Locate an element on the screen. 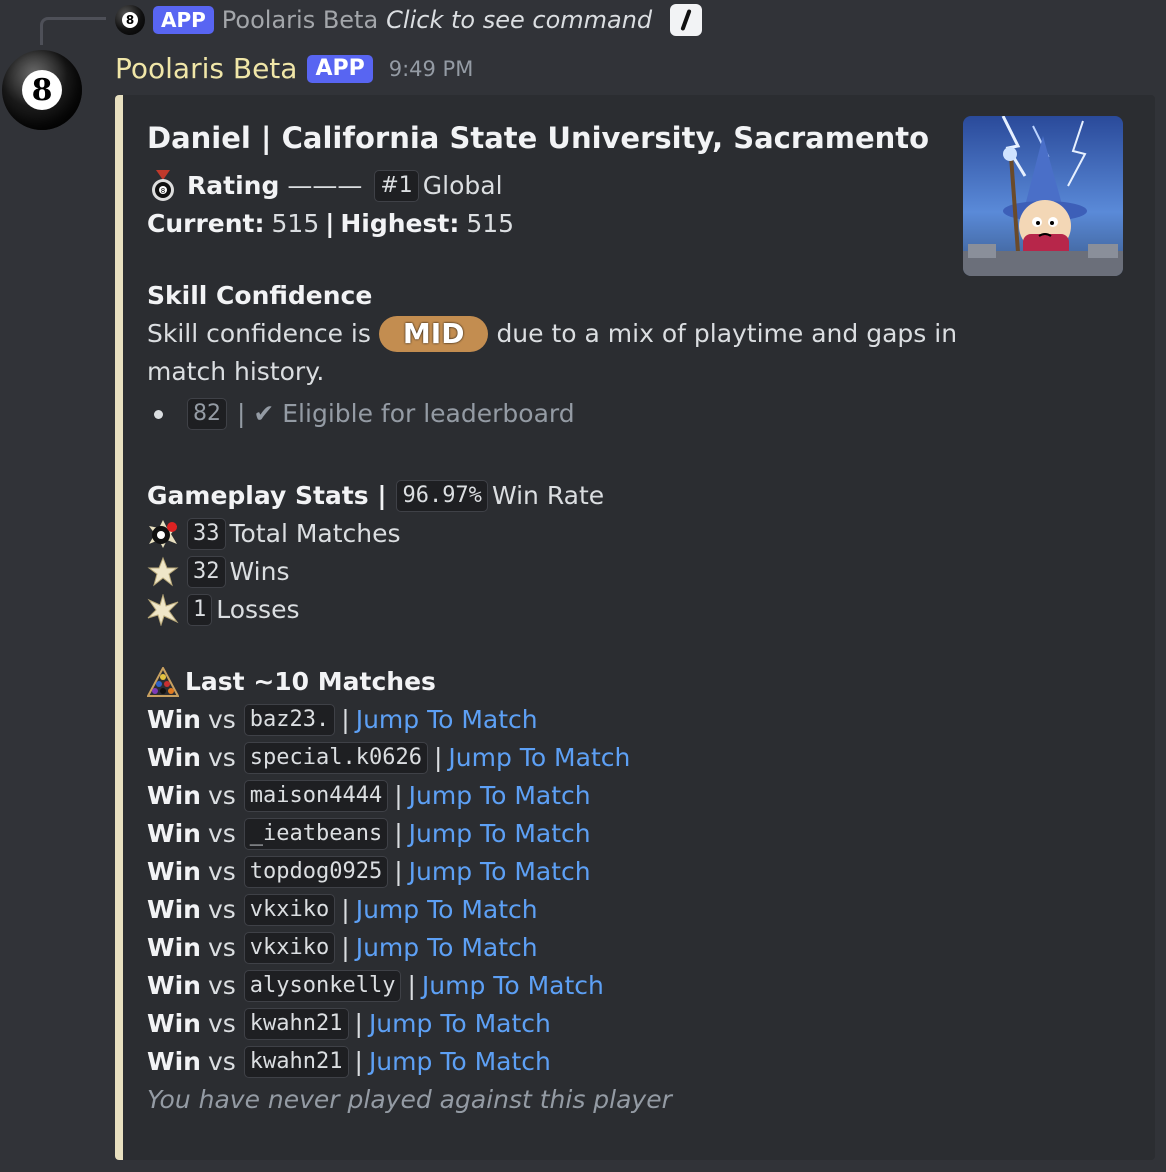 The image size is (1166, 1172). match-row: Win vs special.k0626 | Jump To Match is located at coordinates (536, 758).